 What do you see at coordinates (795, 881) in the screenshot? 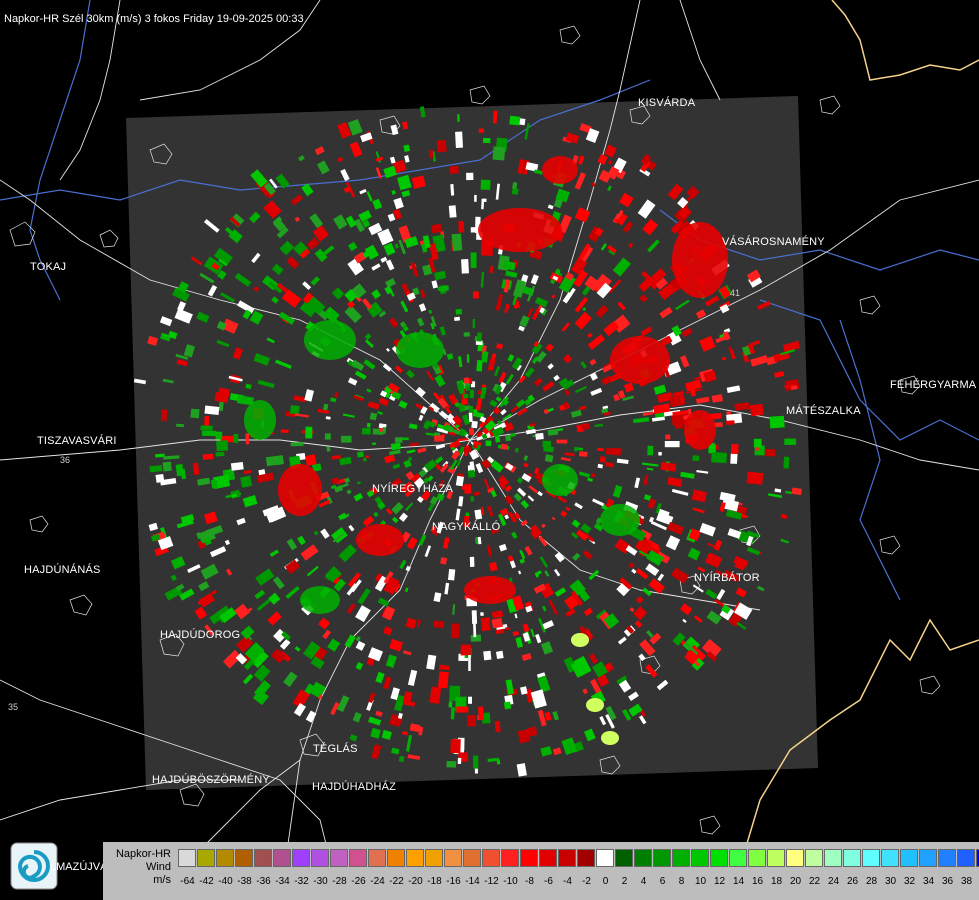
I see `legend-tick-label: 20` at bounding box center [795, 881].